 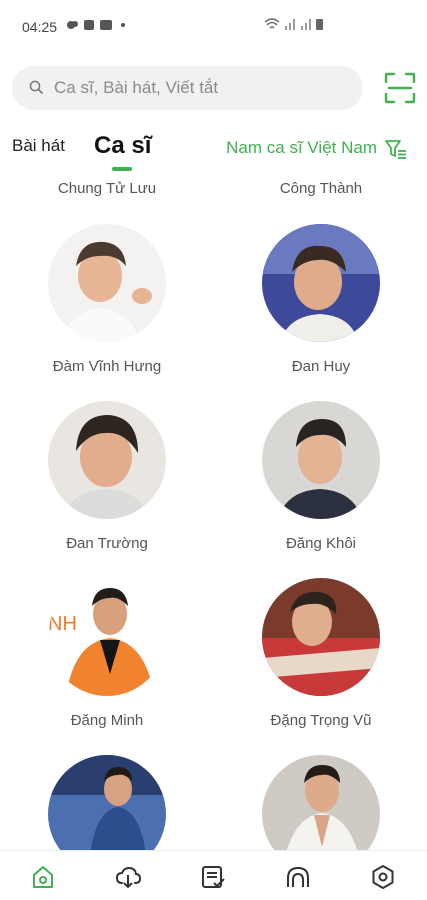 I want to click on singer-card: Đàm Vĩnh Hưng, so click(x=107, y=312).